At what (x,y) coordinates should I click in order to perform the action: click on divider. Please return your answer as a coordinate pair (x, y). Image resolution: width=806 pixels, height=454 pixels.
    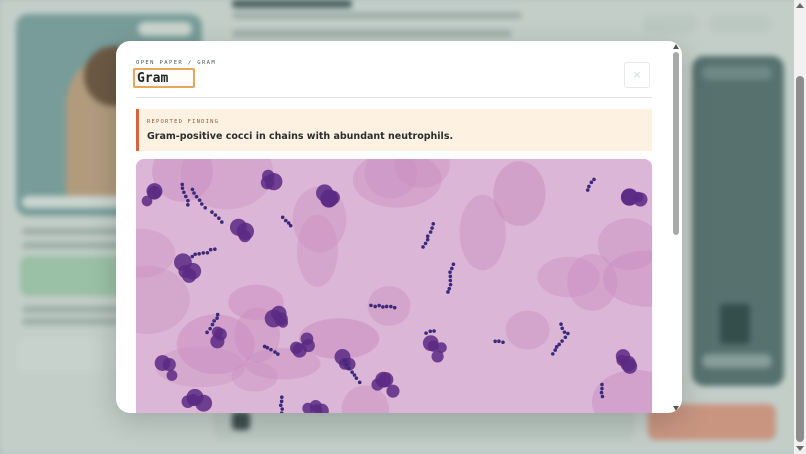
    Looking at the image, I should click on (394, 97).